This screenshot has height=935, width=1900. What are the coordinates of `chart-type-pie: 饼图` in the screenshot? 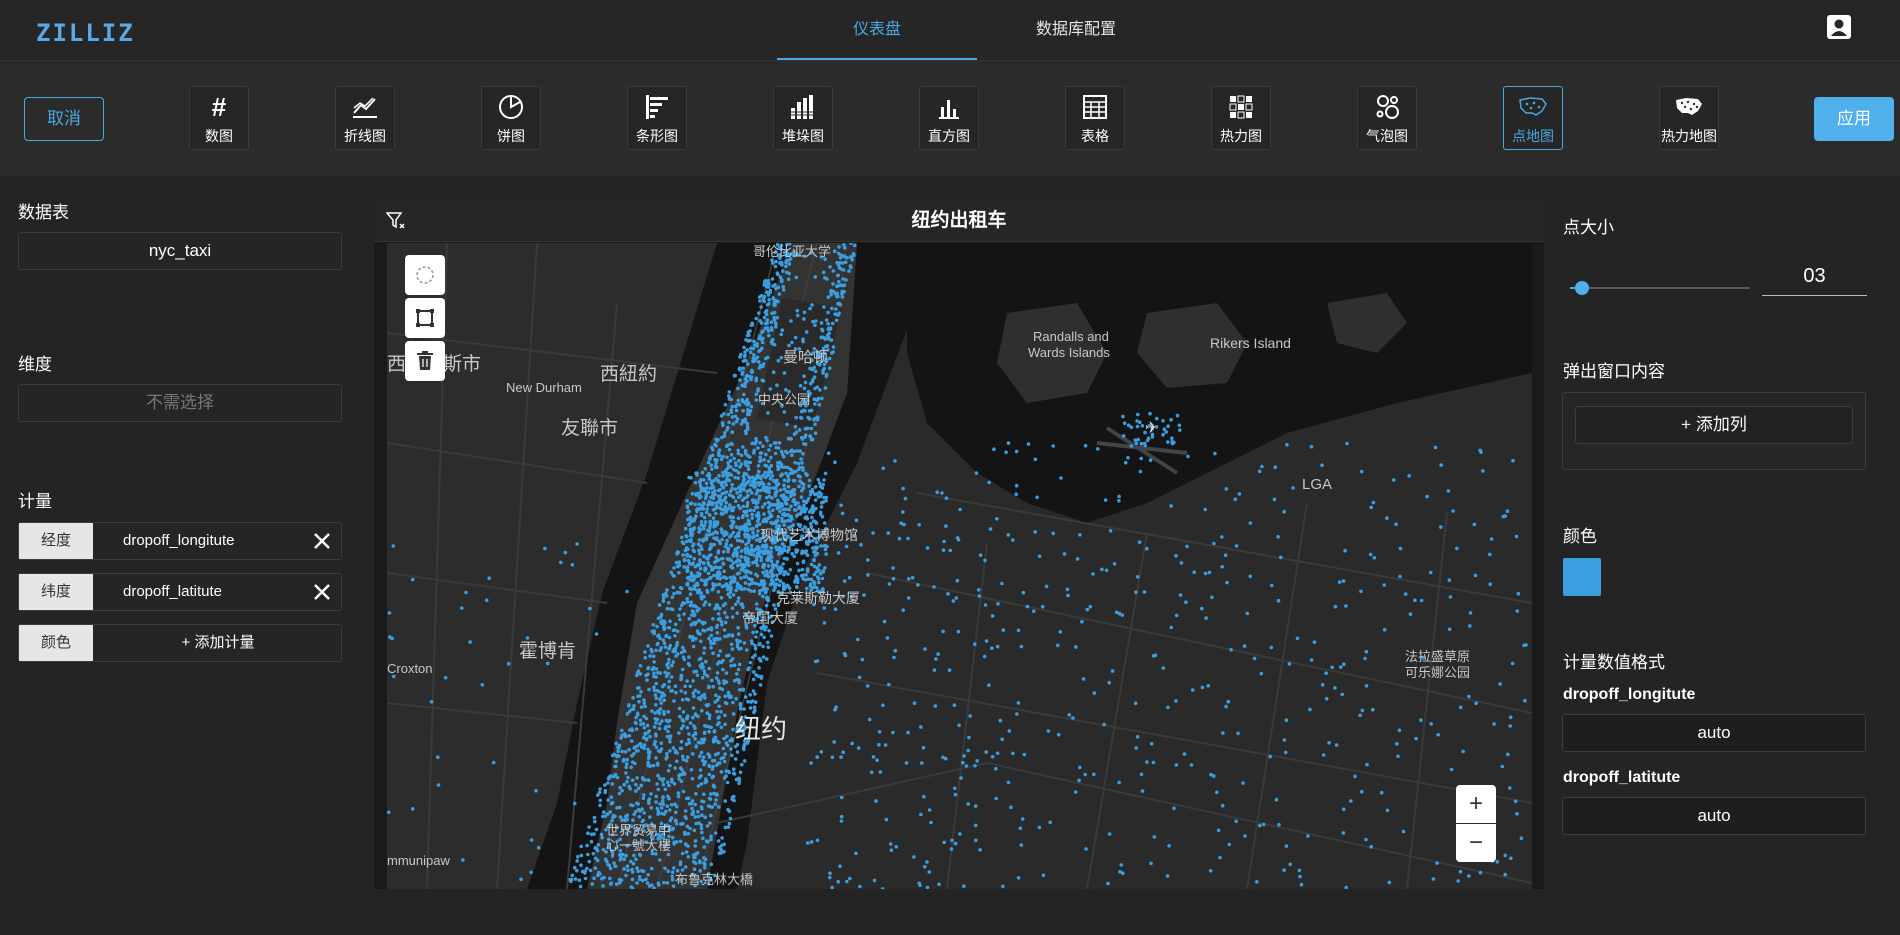 It's located at (511, 118).